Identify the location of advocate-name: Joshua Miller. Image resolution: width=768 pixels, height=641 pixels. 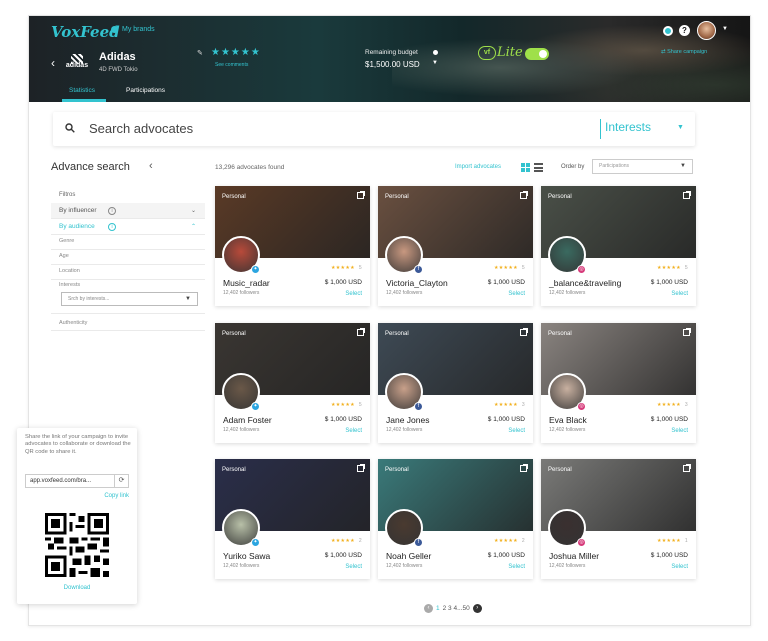
(574, 556).